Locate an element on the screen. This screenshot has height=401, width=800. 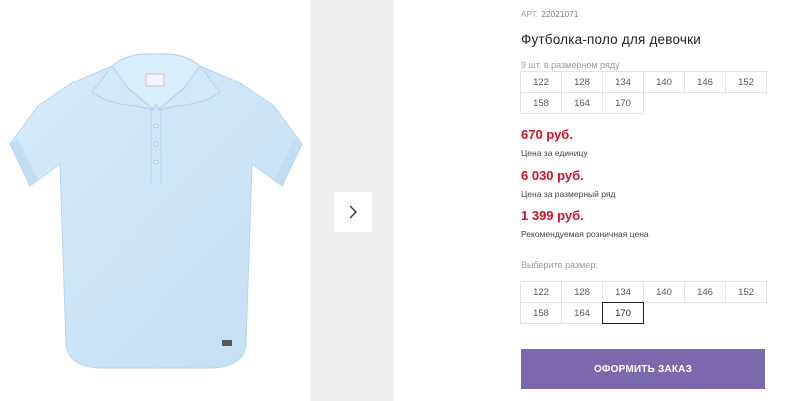
chevron-right-icon is located at coordinates (353, 212).